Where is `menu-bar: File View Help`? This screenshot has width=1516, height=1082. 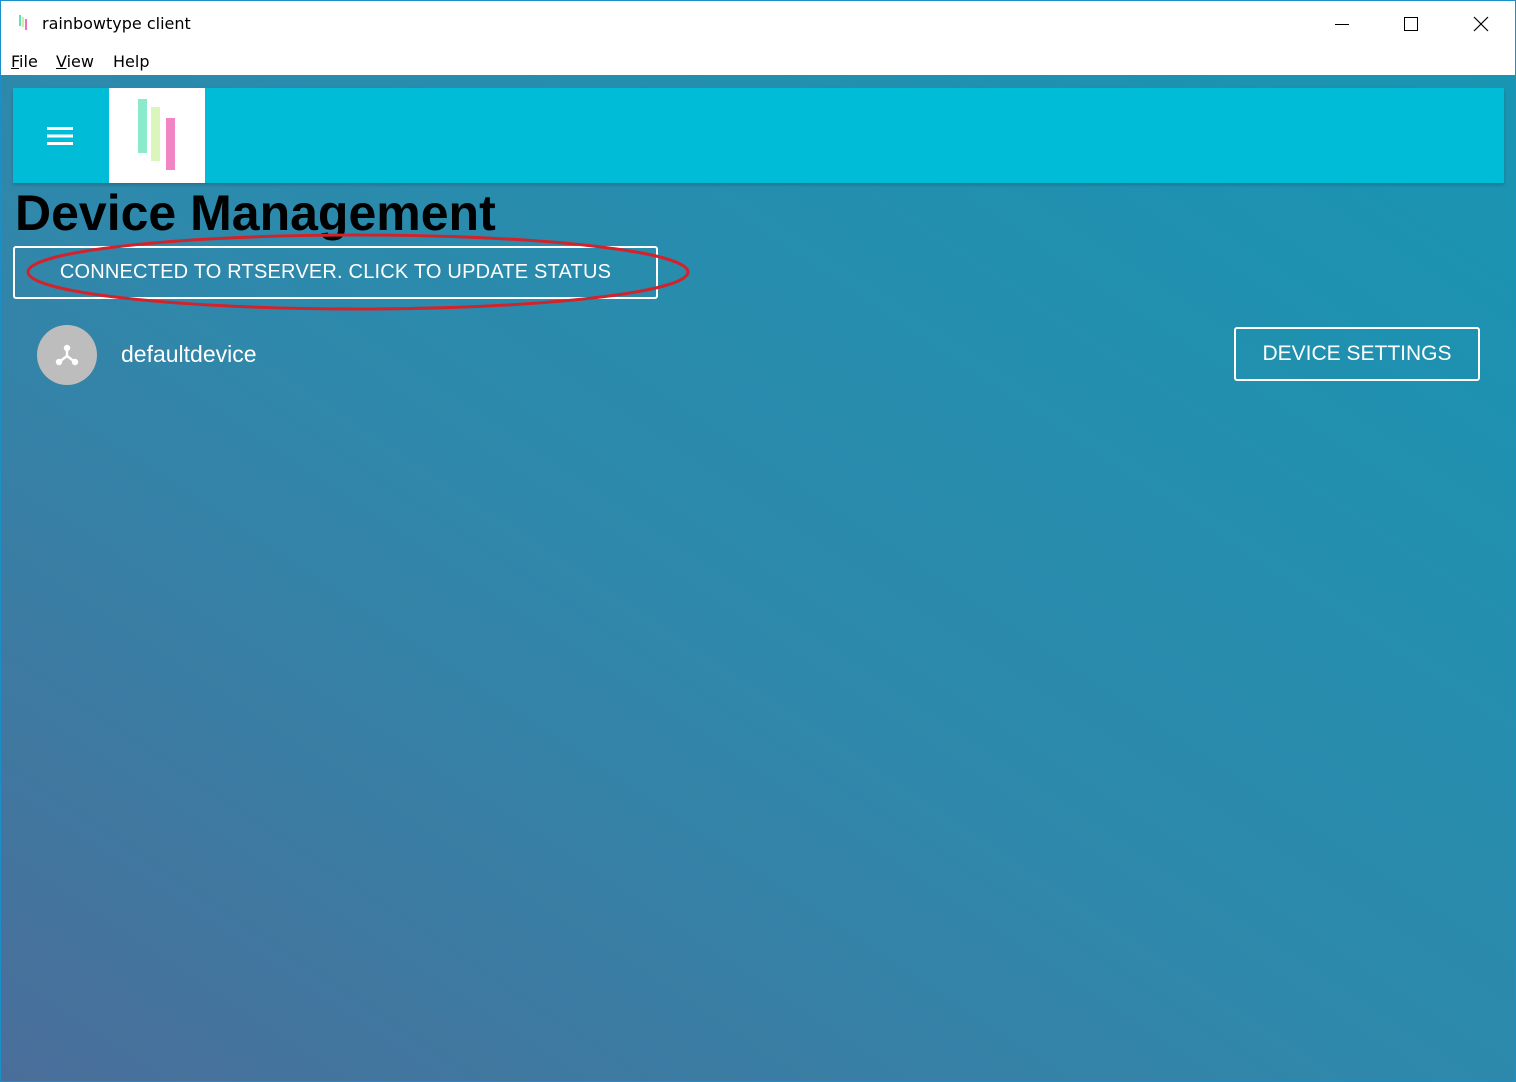
menu-bar: File View Help is located at coordinates (758, 61).